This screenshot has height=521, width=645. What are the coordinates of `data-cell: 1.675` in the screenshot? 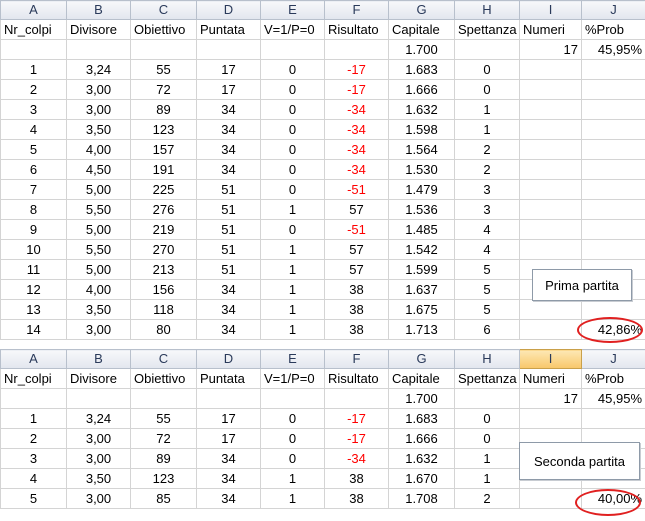 It's located at (421, 309).